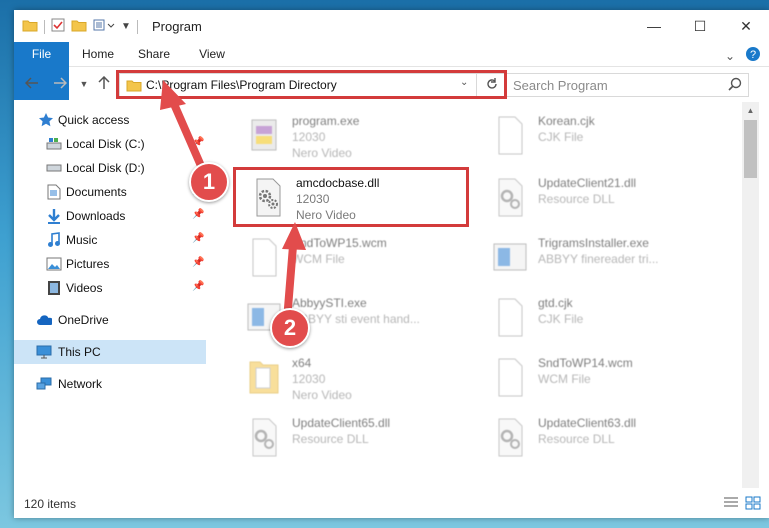 The image size is (769, 528). Describe the element at coordinates (290, 328) in the screenshot. I see `step-2-badge: 2` at that location.